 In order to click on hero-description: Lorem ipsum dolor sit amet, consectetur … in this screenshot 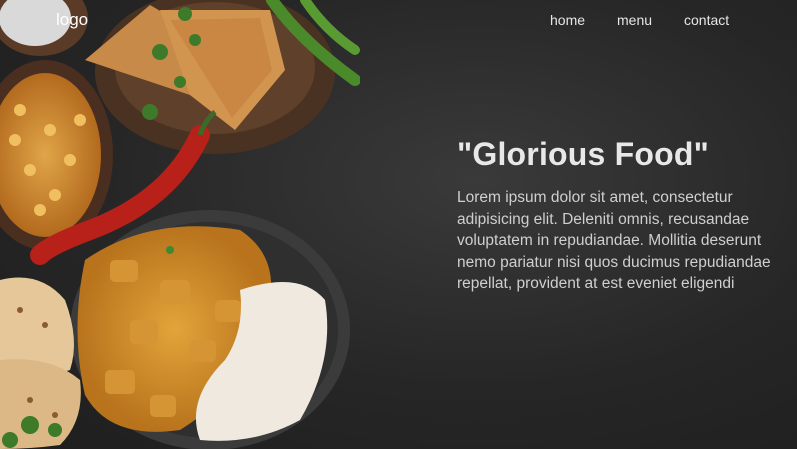, I will do `click(614, 240)`.